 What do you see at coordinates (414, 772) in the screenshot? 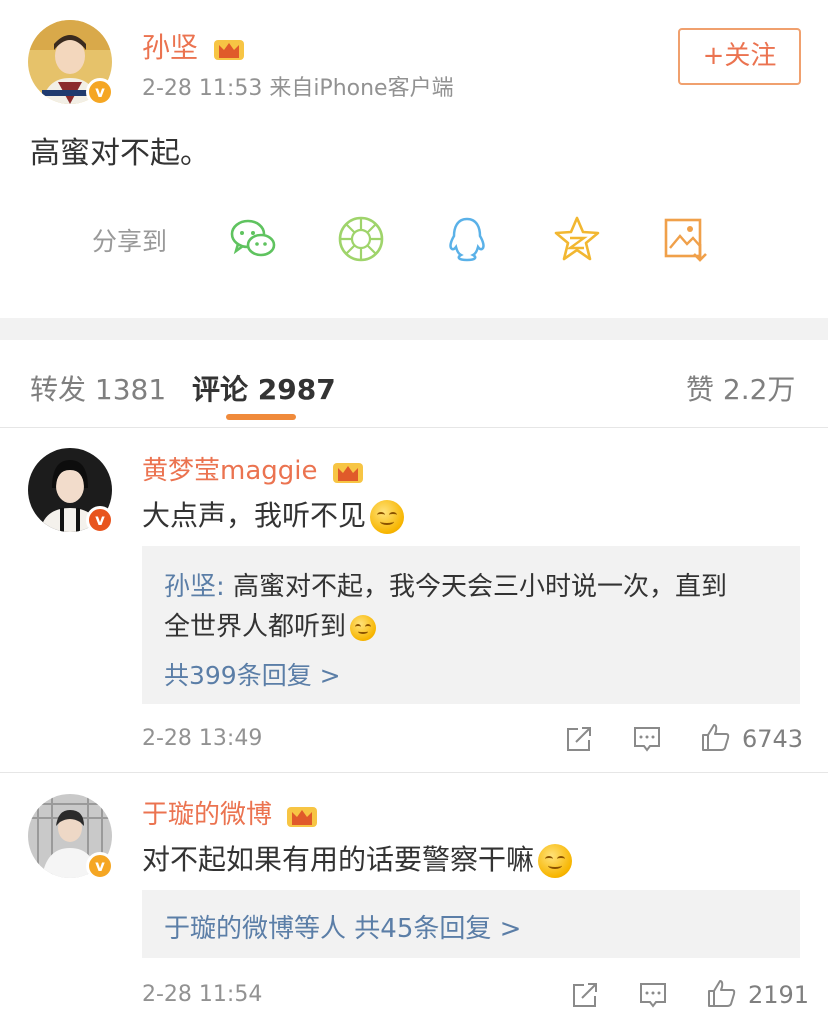
I see `comment-separator` at bounding box center [414, 772].